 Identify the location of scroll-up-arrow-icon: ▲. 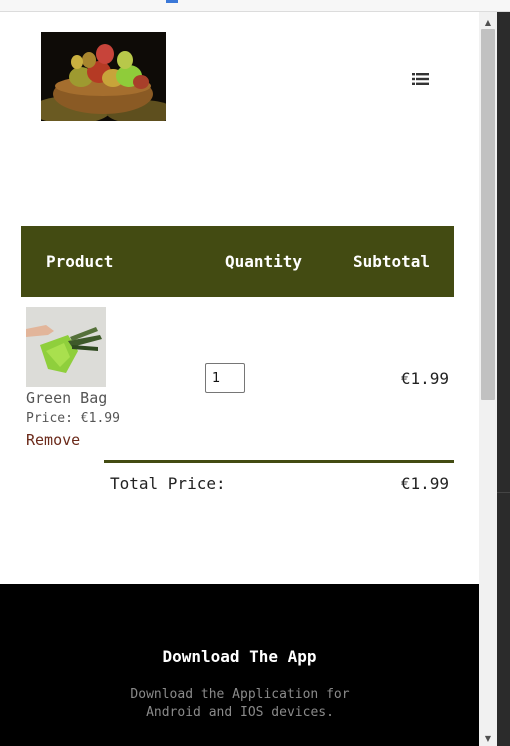
(488, 22).